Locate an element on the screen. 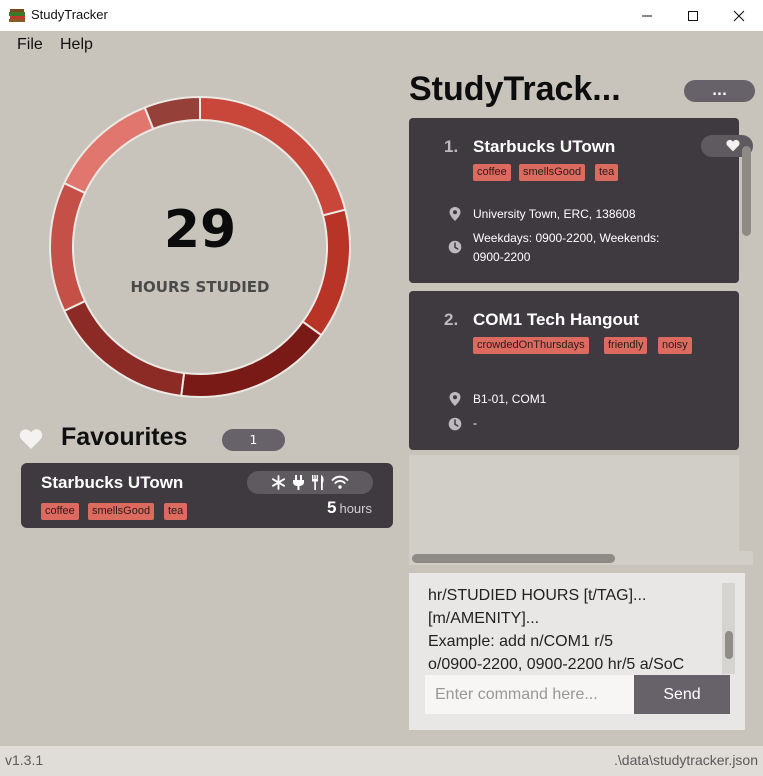 This screenshot has width=763, height=776. list-item-opening-hours: Weekdays: 0900-2200, Weekends: 0900-2200 is located at coordinates (566, 248).